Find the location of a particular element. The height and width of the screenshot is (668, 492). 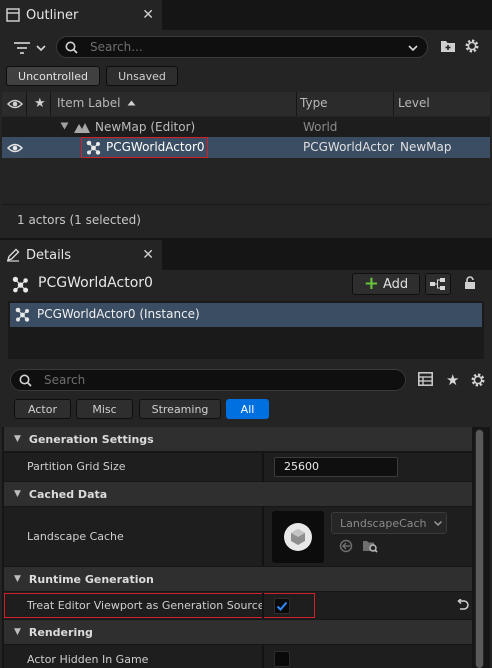

details-pencil-icon is located at coordinates (13, 255).